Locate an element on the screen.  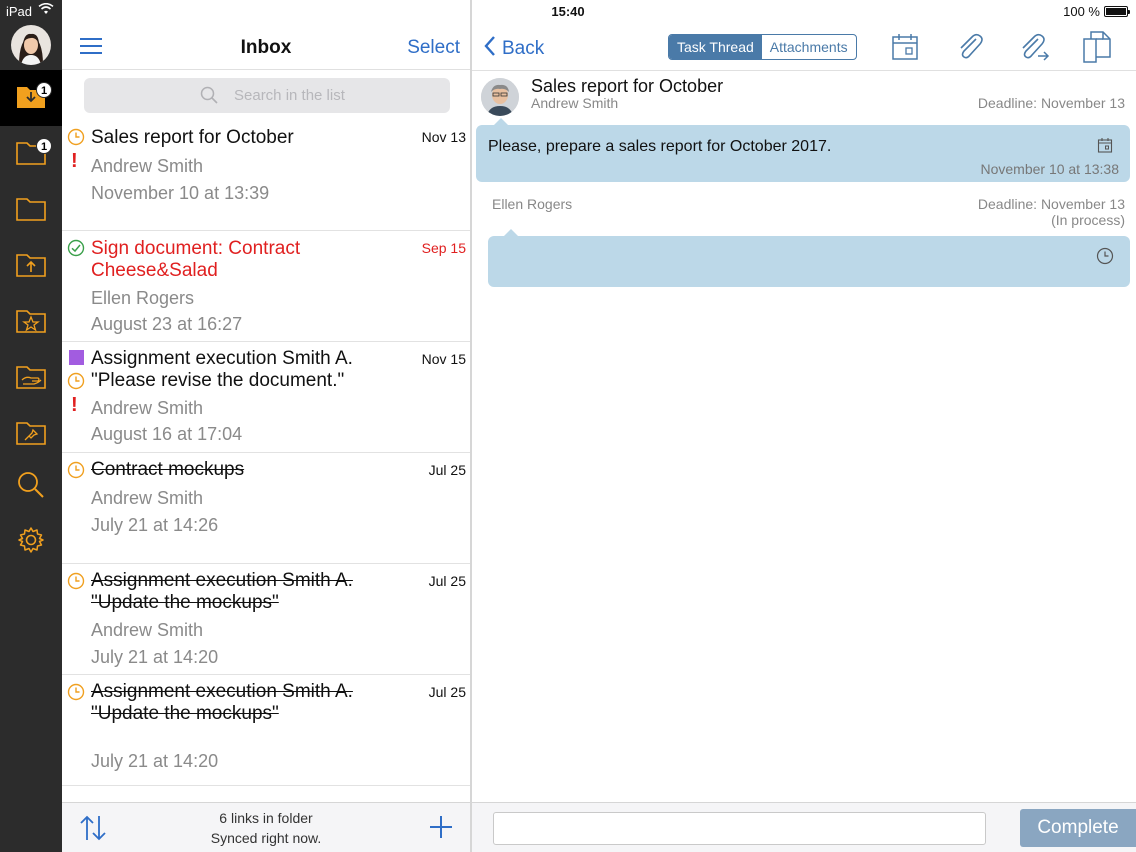
author-avatar is located at coordinates (500, 97).